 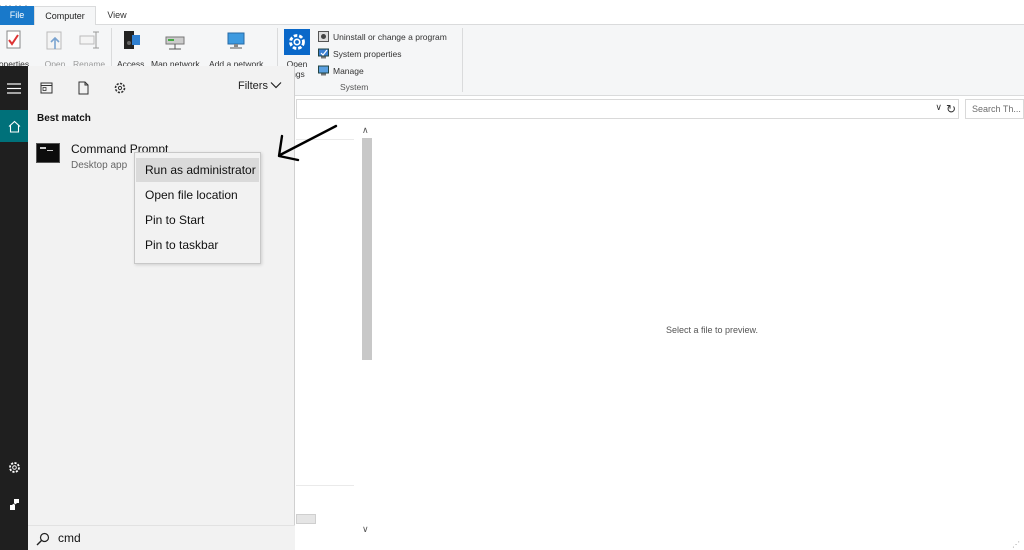 I want to click on documents-filter-icon, so click(x=83, y=88).